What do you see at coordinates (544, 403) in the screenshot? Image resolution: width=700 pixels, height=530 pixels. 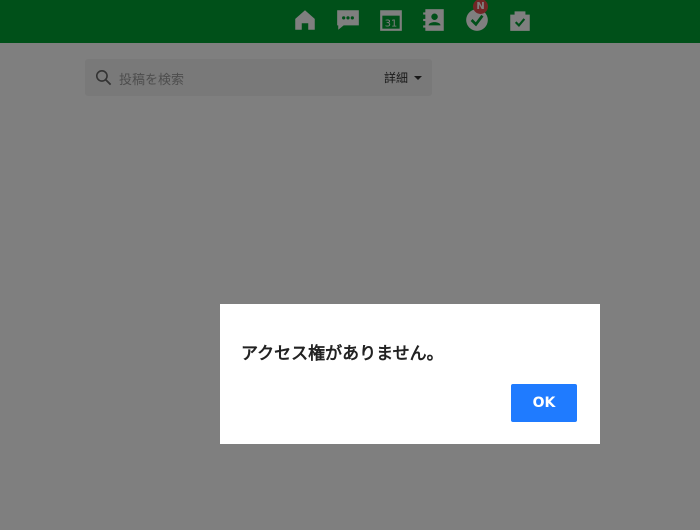 I see `ok-button: OK` at bounding box center [544, 403].